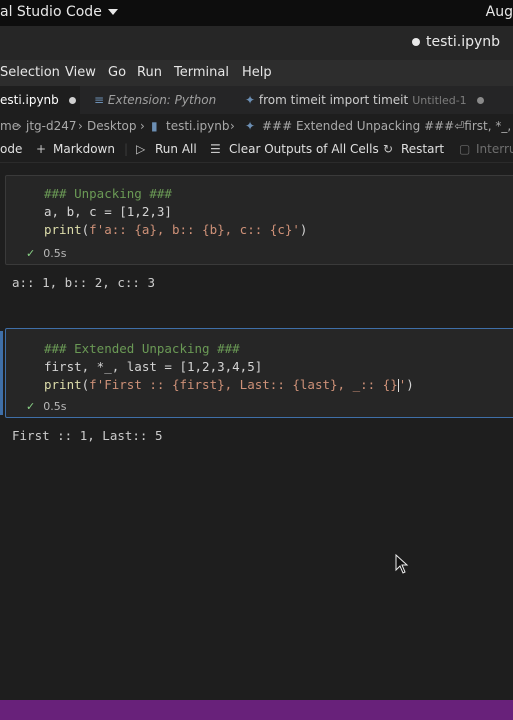  I want to click on restart-button: Restart, so click(422, 149).